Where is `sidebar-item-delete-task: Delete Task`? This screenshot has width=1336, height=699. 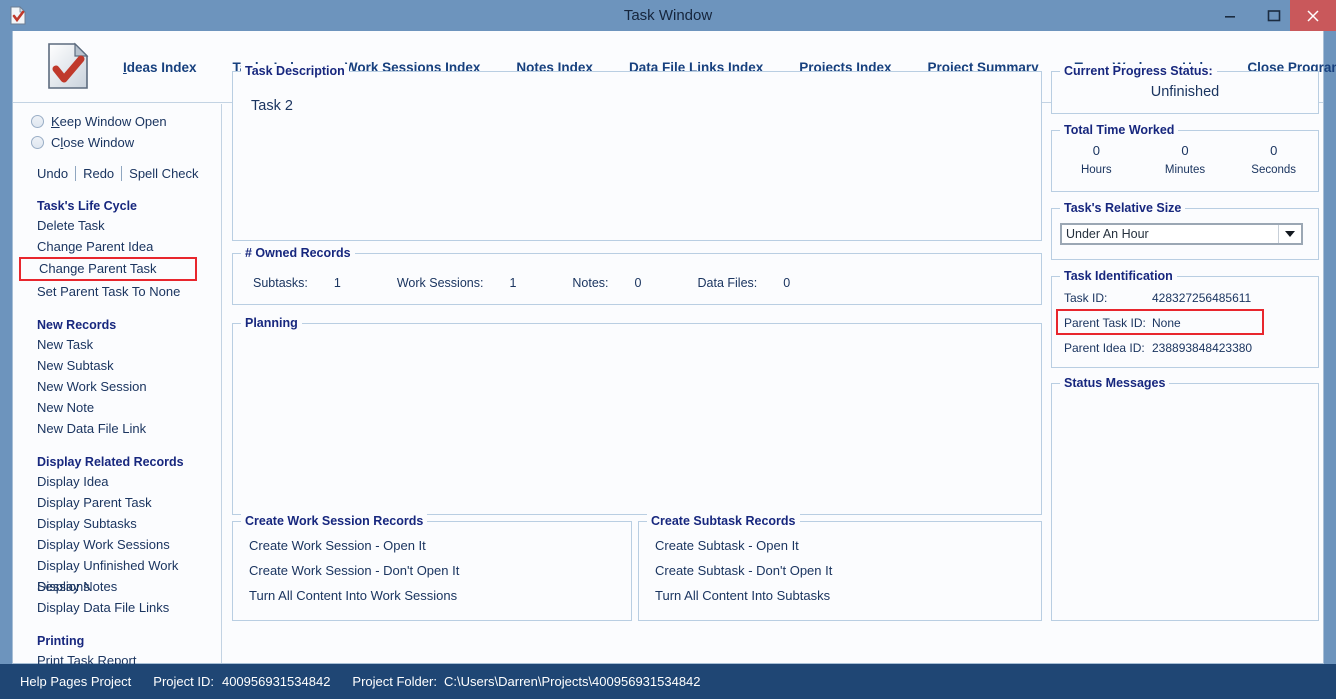 sidebar-item-delete-task: Delete Task is located at coordinates (117, 225).